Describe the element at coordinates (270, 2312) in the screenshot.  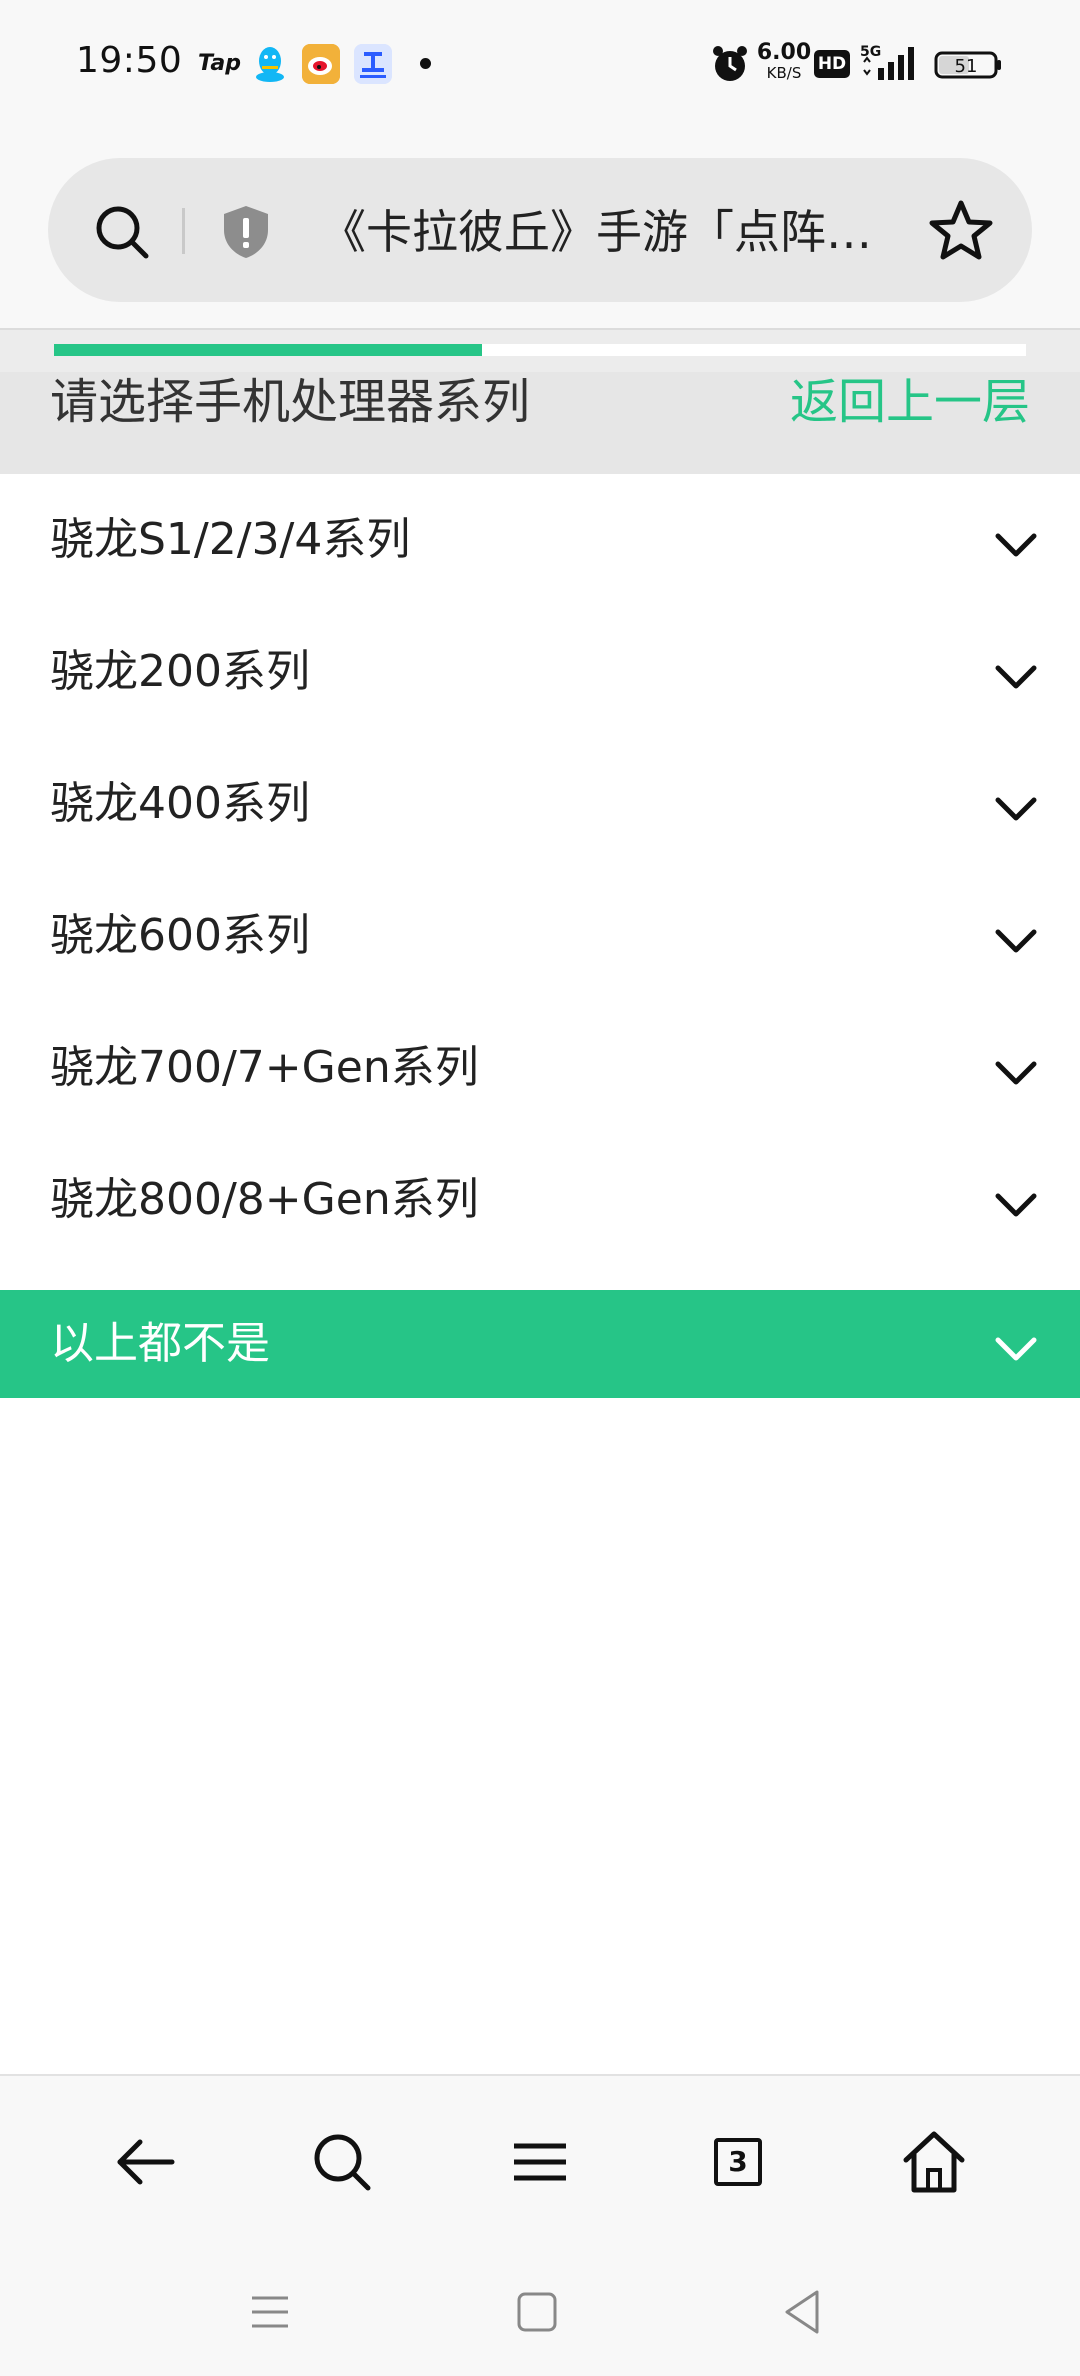
I see `recents-icon` at that location.